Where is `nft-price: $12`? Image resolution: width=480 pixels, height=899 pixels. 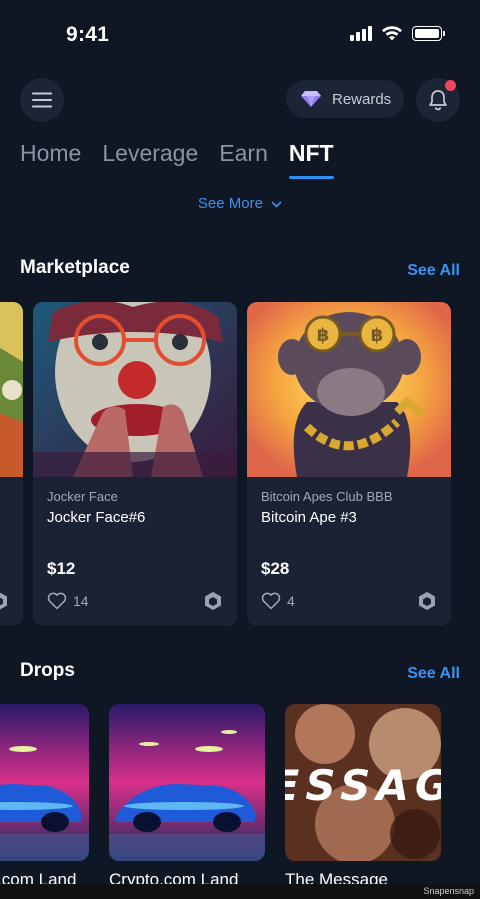
nft-price: $12 is located at coordinates (61, 568).